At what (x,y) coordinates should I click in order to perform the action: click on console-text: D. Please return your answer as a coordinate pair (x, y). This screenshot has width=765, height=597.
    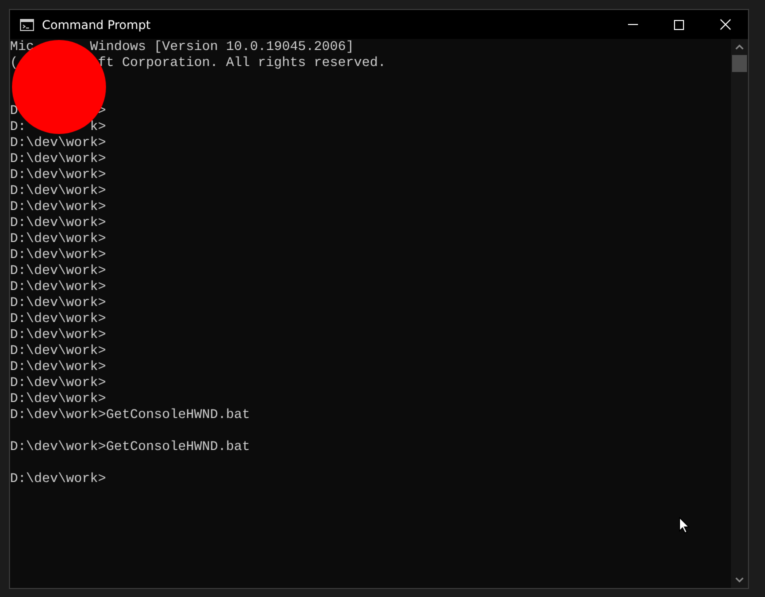
    Looking at the image, I should click on (14, 112).